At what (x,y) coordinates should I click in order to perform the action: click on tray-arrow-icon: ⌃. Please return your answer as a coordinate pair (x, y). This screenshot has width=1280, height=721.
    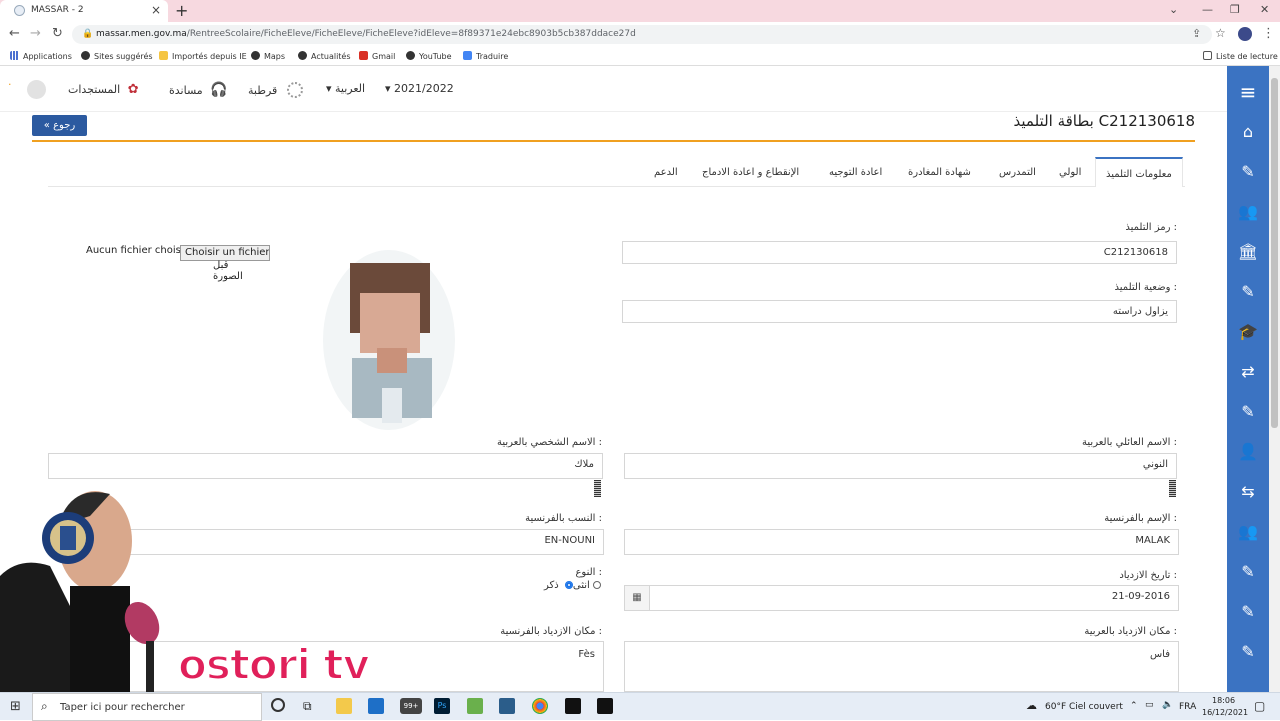
    Looking at the image, I should click on (1134, 706).